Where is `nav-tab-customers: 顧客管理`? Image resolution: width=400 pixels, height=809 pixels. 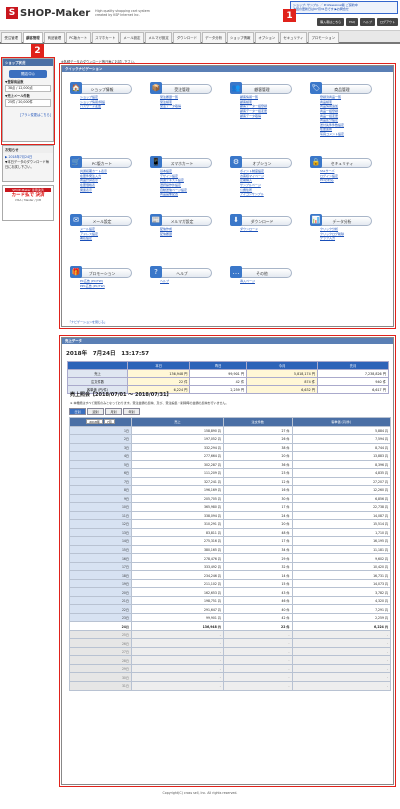 nav-tab-customers: 顧客管理 is located at coordinates (33, 37).